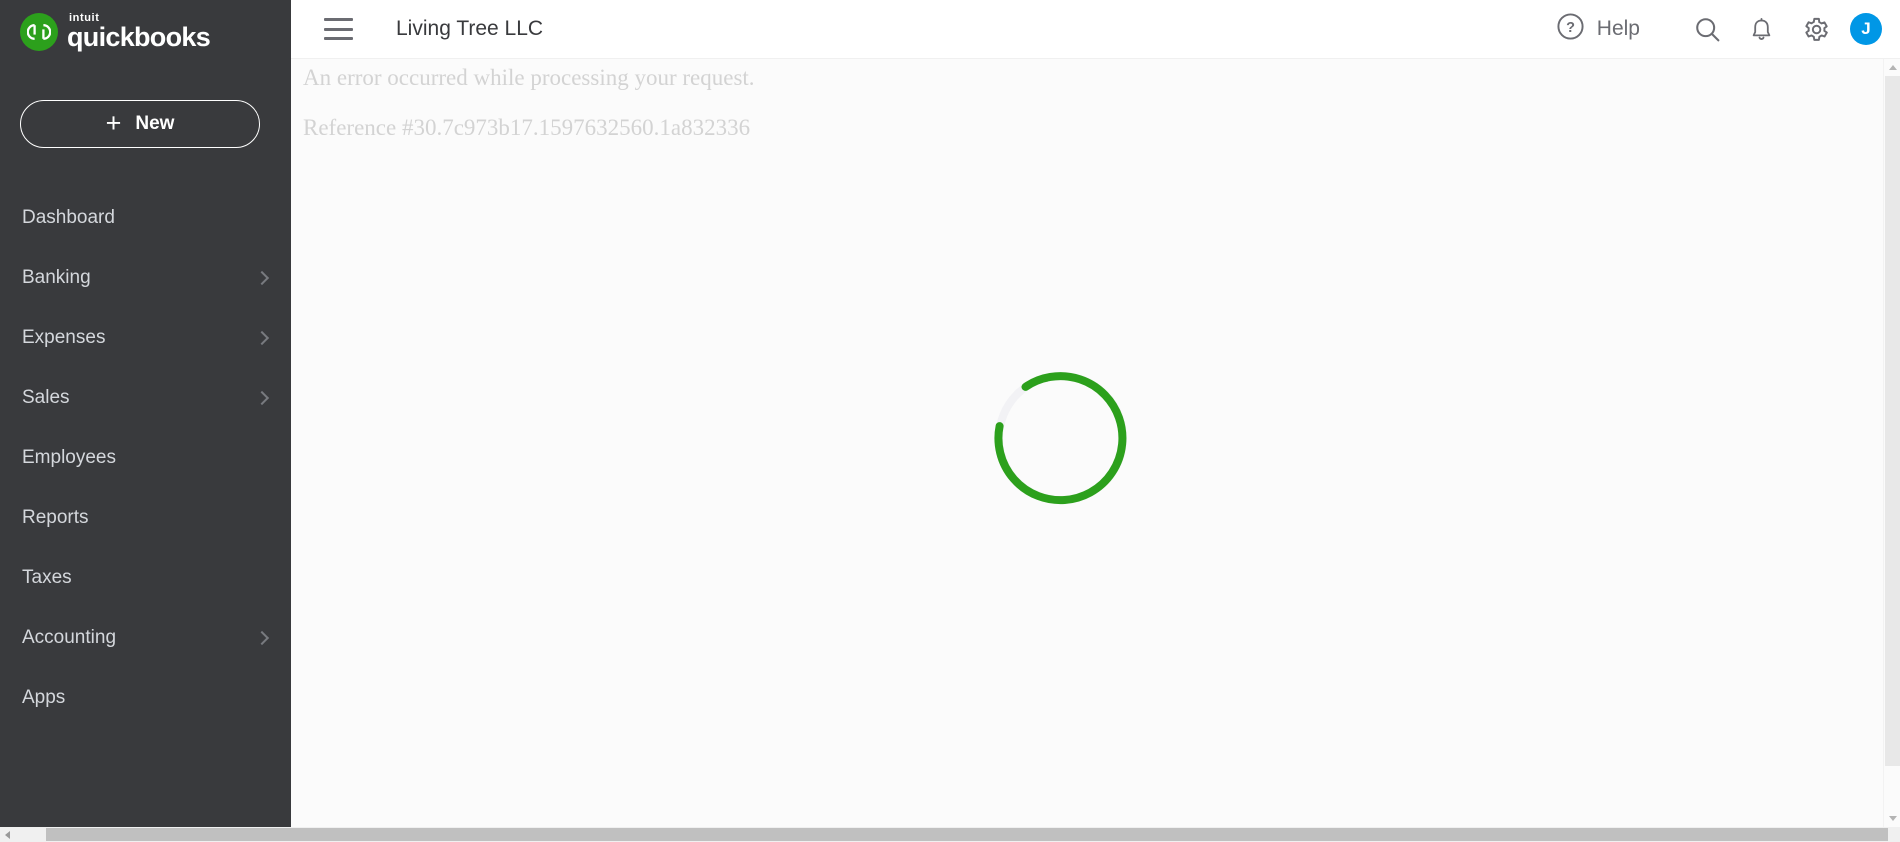 This screenshot has height=842, width=1900. I want to click on sidebar-item-label: Dashboard, so click(68, 217).